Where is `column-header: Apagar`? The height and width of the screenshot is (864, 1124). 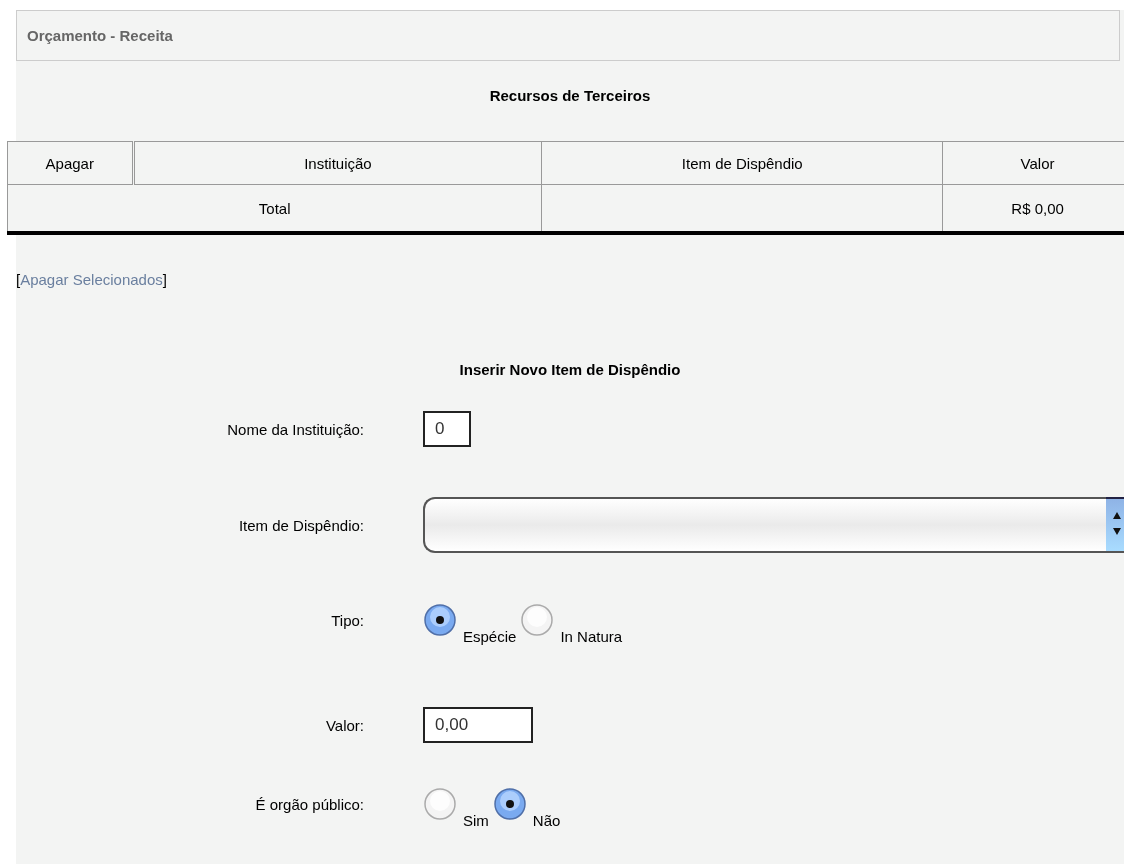 column-header: Apagar is located at coordinates (70, 163).